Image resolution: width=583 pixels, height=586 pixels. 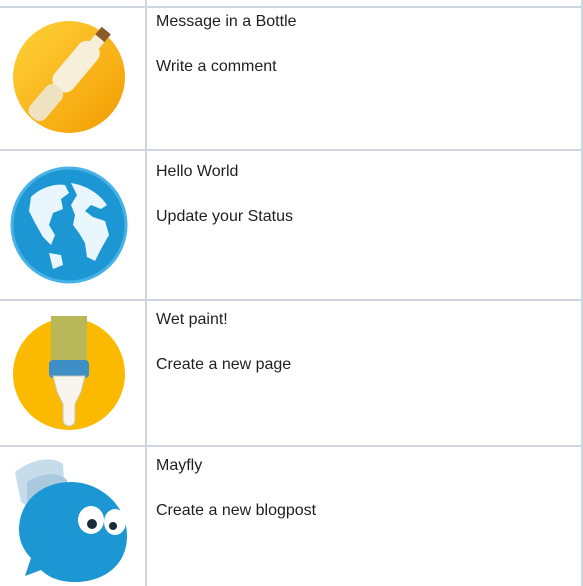 I want to click on mayfly-bubble-icon, so click(x=71, y=520).